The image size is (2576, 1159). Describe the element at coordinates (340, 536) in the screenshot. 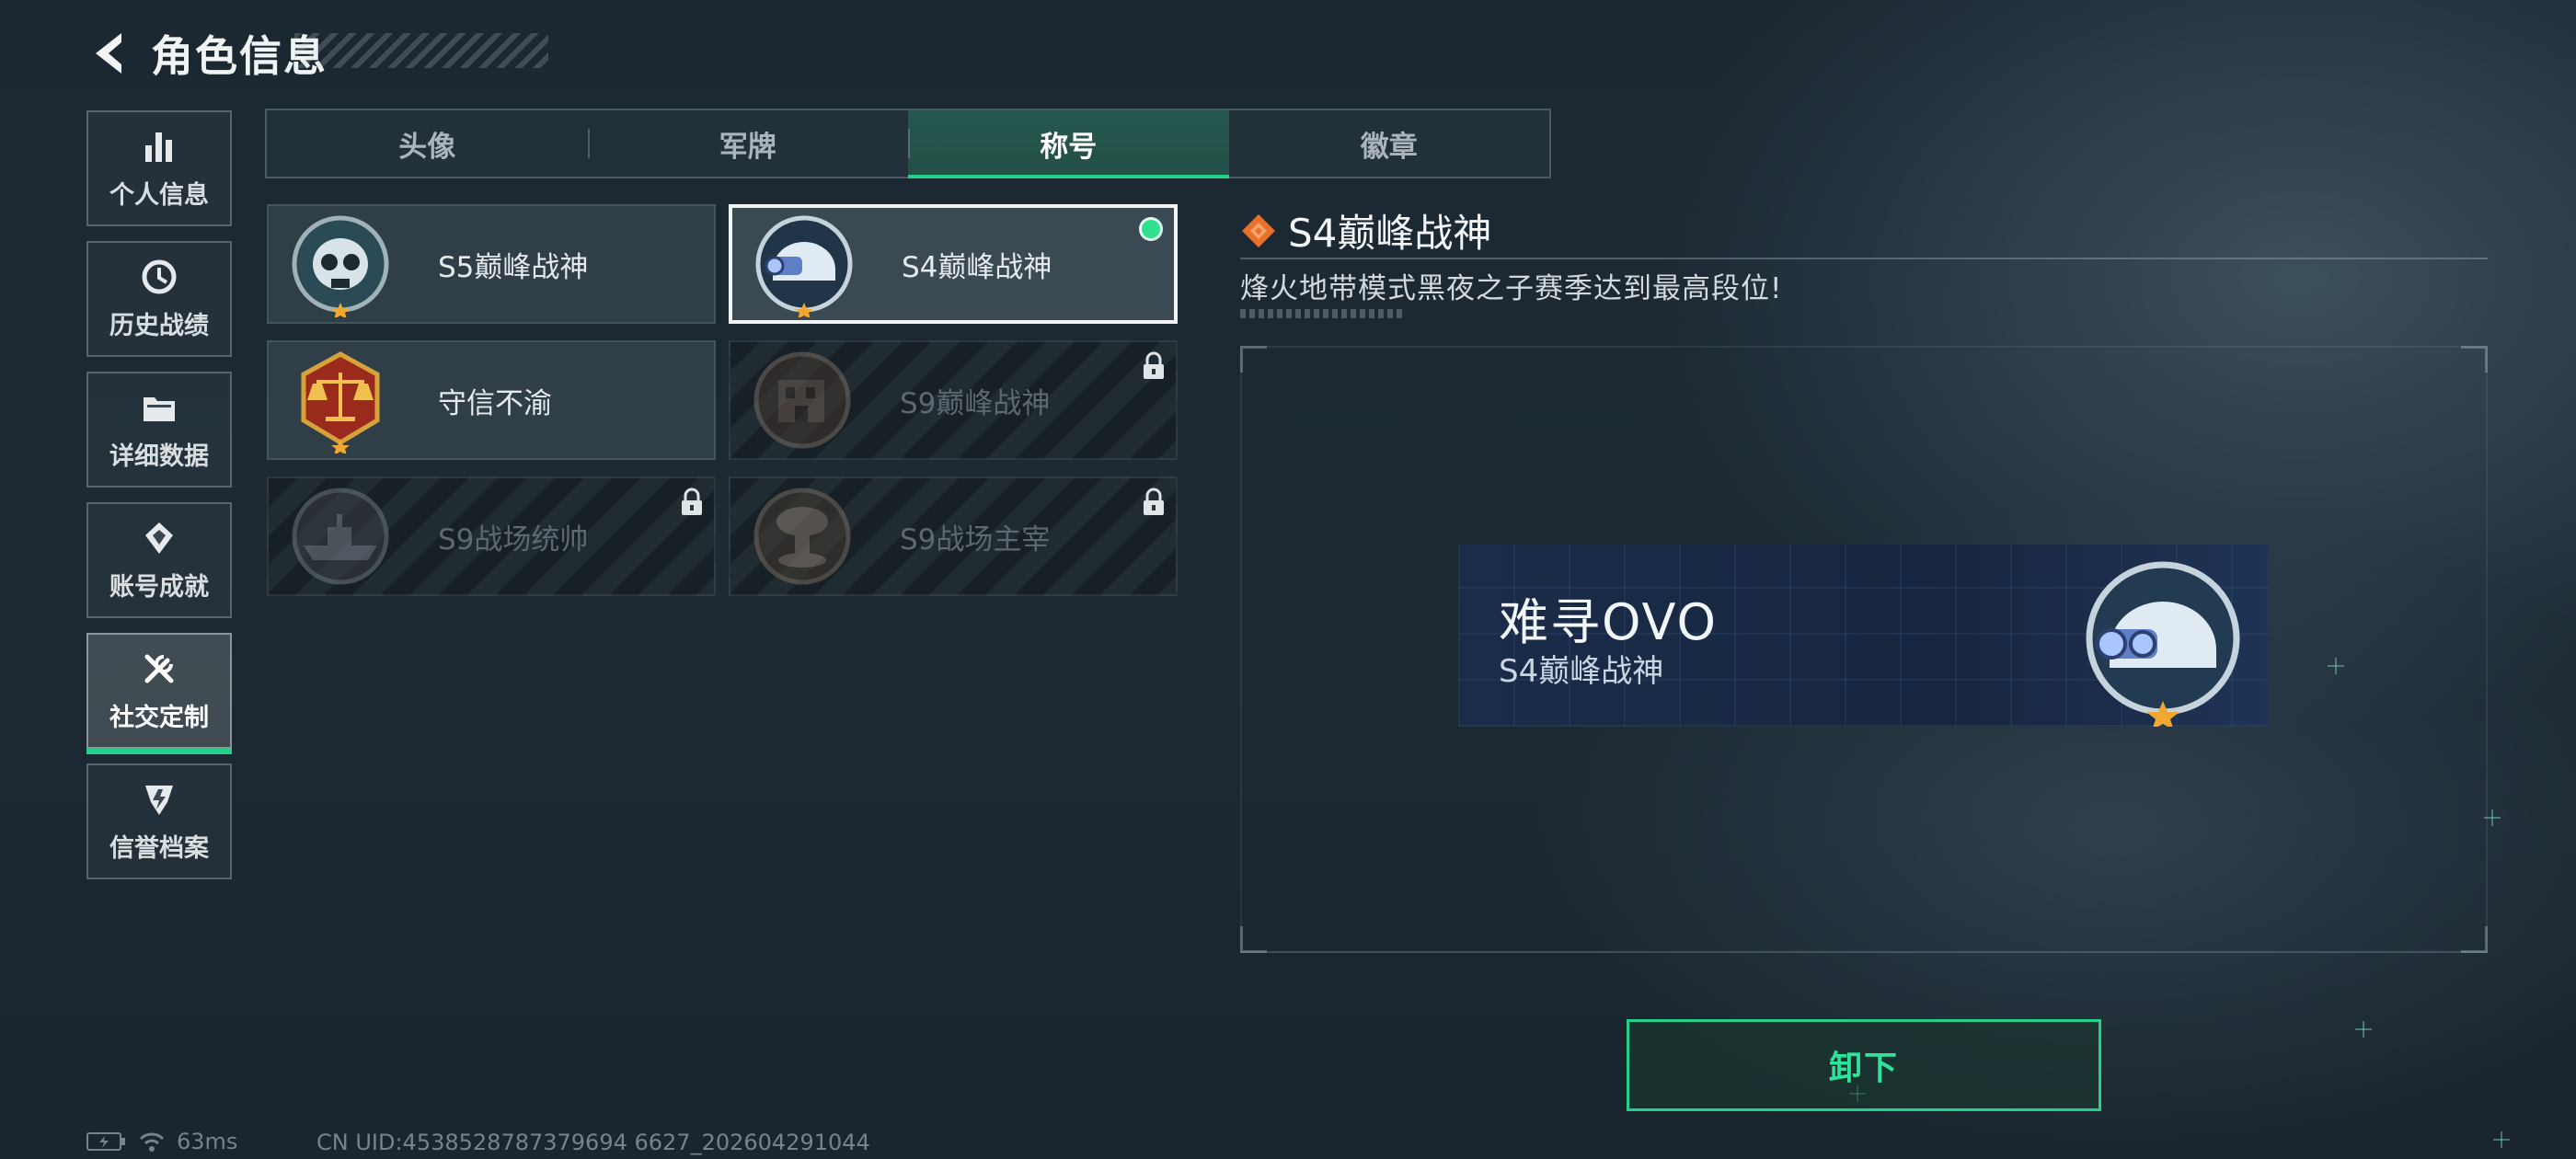

I see `ship-emblem-icon` at that location.